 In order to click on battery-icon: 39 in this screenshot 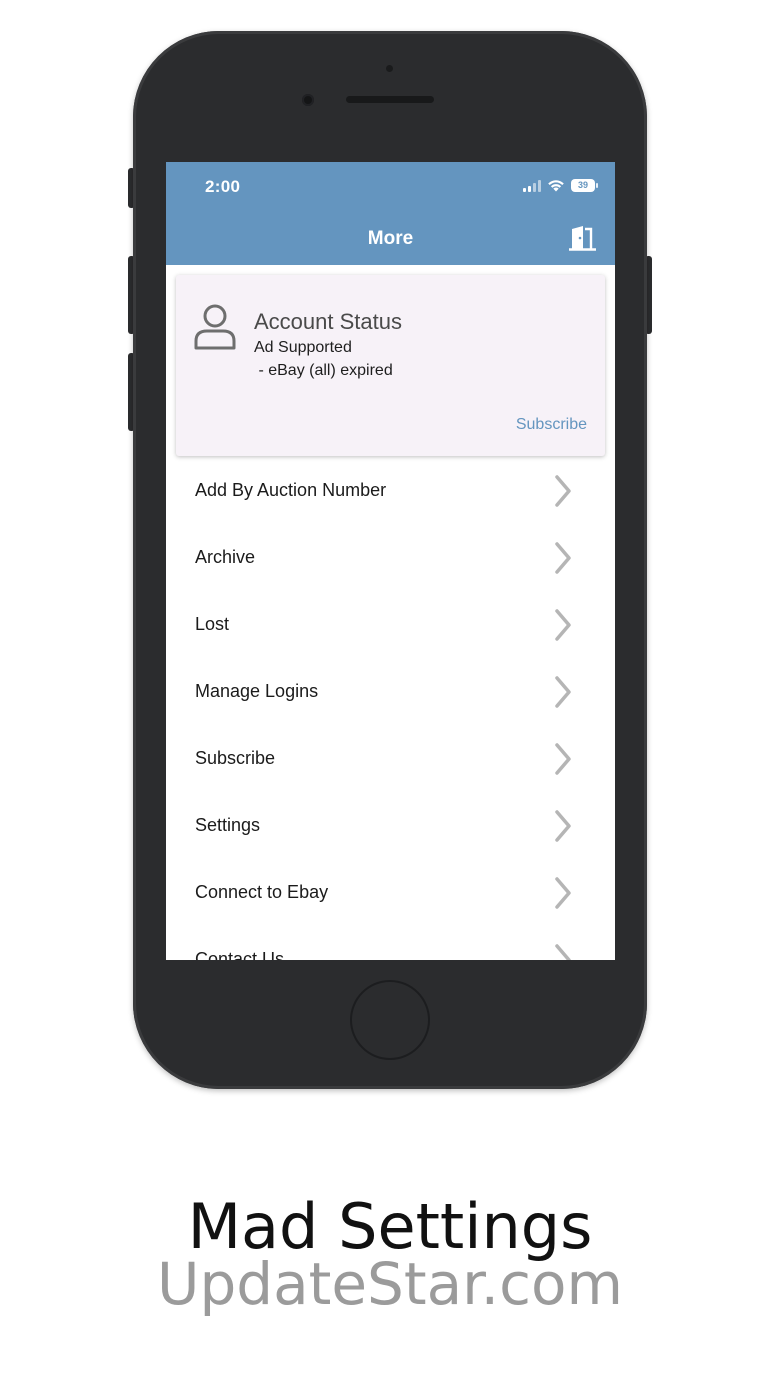, I will do `click(584, 185)`.